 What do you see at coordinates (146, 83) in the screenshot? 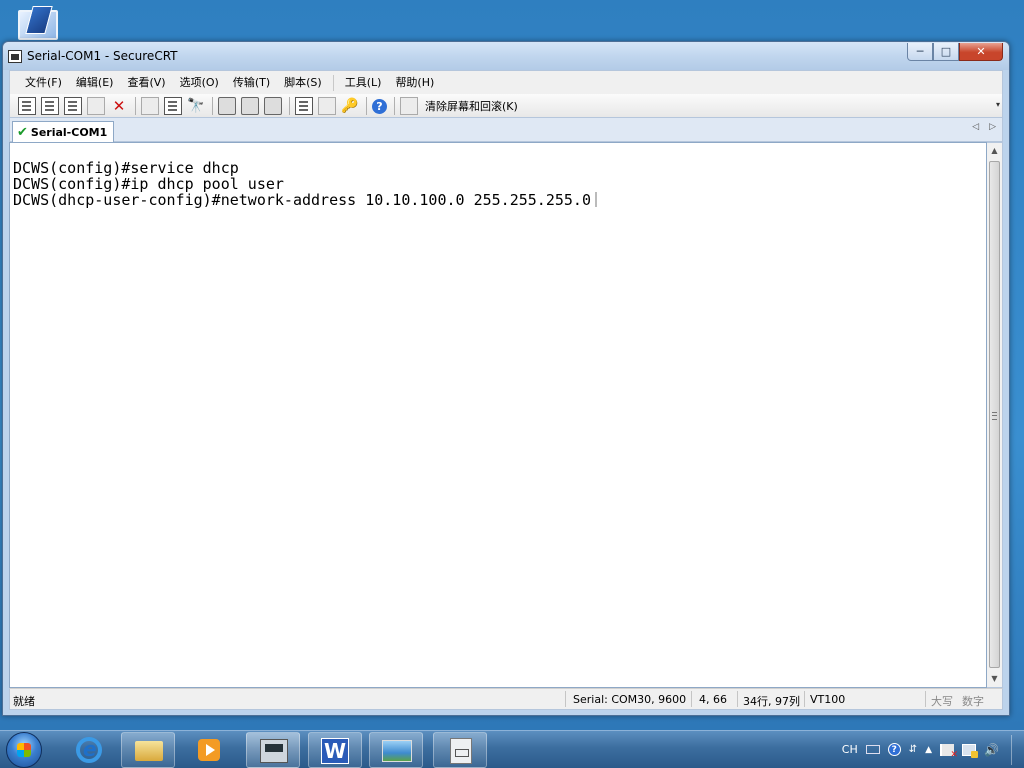
I see `menu-view: 查看(V)` at bounding box center [146, 83].